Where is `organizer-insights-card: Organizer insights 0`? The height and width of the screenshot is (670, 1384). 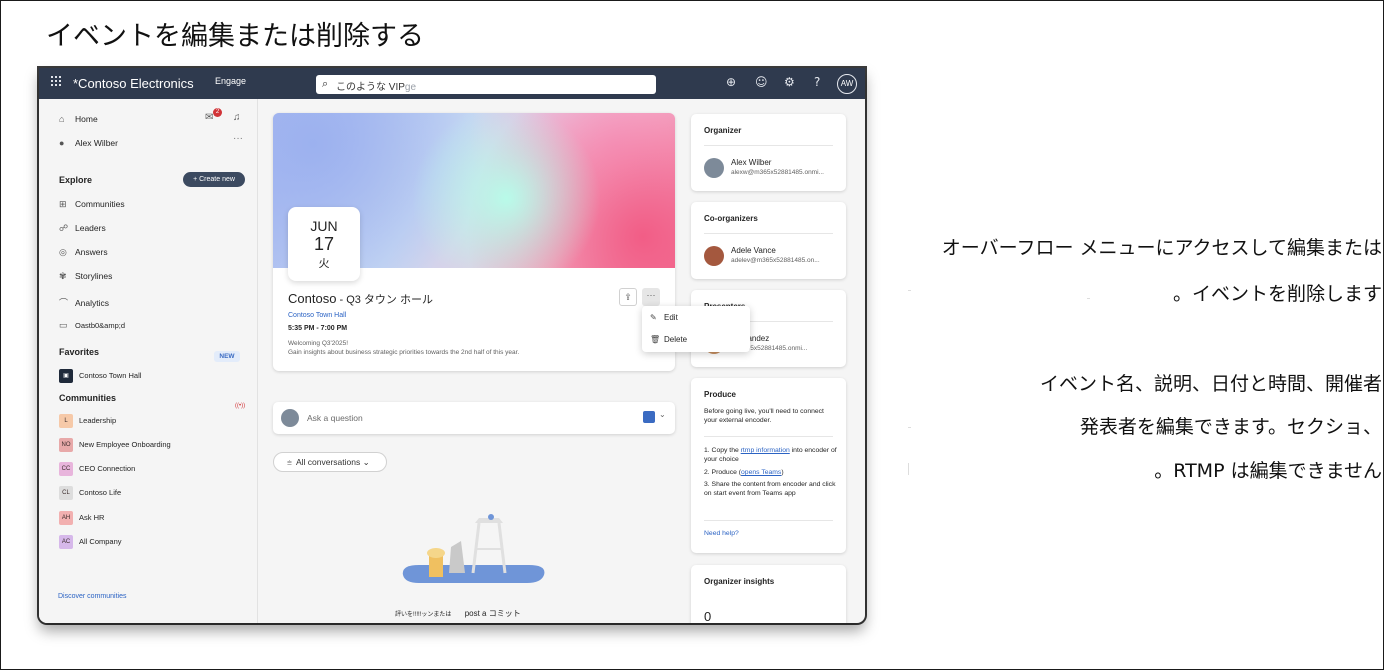
organizer-insights-card: Organizer insights 0 is located at coordinates (768, 594).